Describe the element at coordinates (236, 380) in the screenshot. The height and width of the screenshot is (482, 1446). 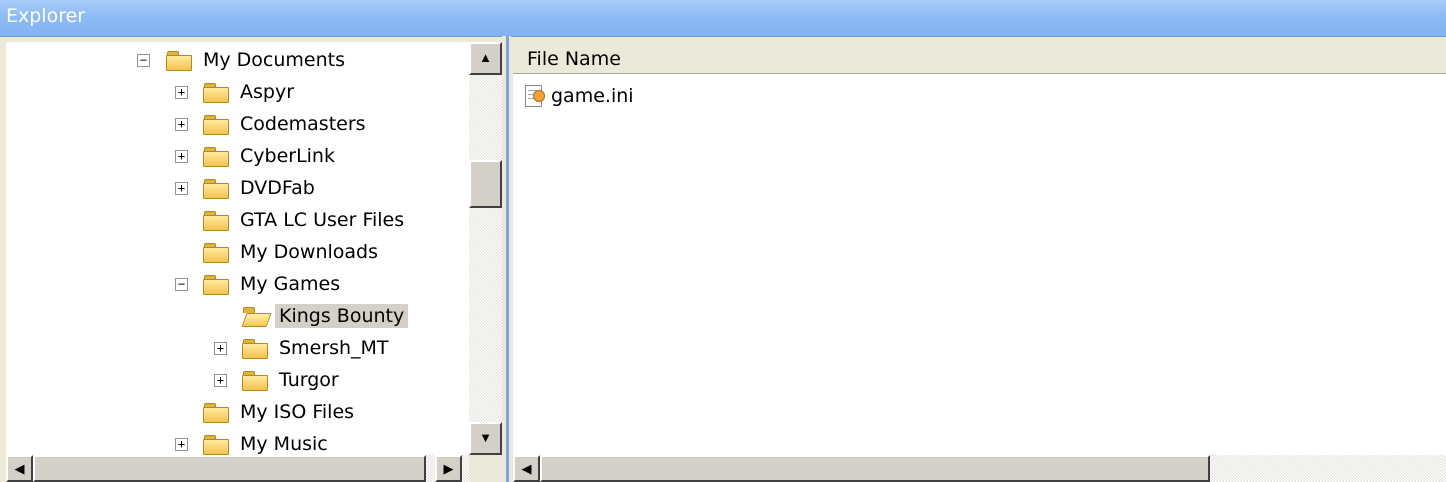
I see `tree-item-turgor: + Turgor` at that location.